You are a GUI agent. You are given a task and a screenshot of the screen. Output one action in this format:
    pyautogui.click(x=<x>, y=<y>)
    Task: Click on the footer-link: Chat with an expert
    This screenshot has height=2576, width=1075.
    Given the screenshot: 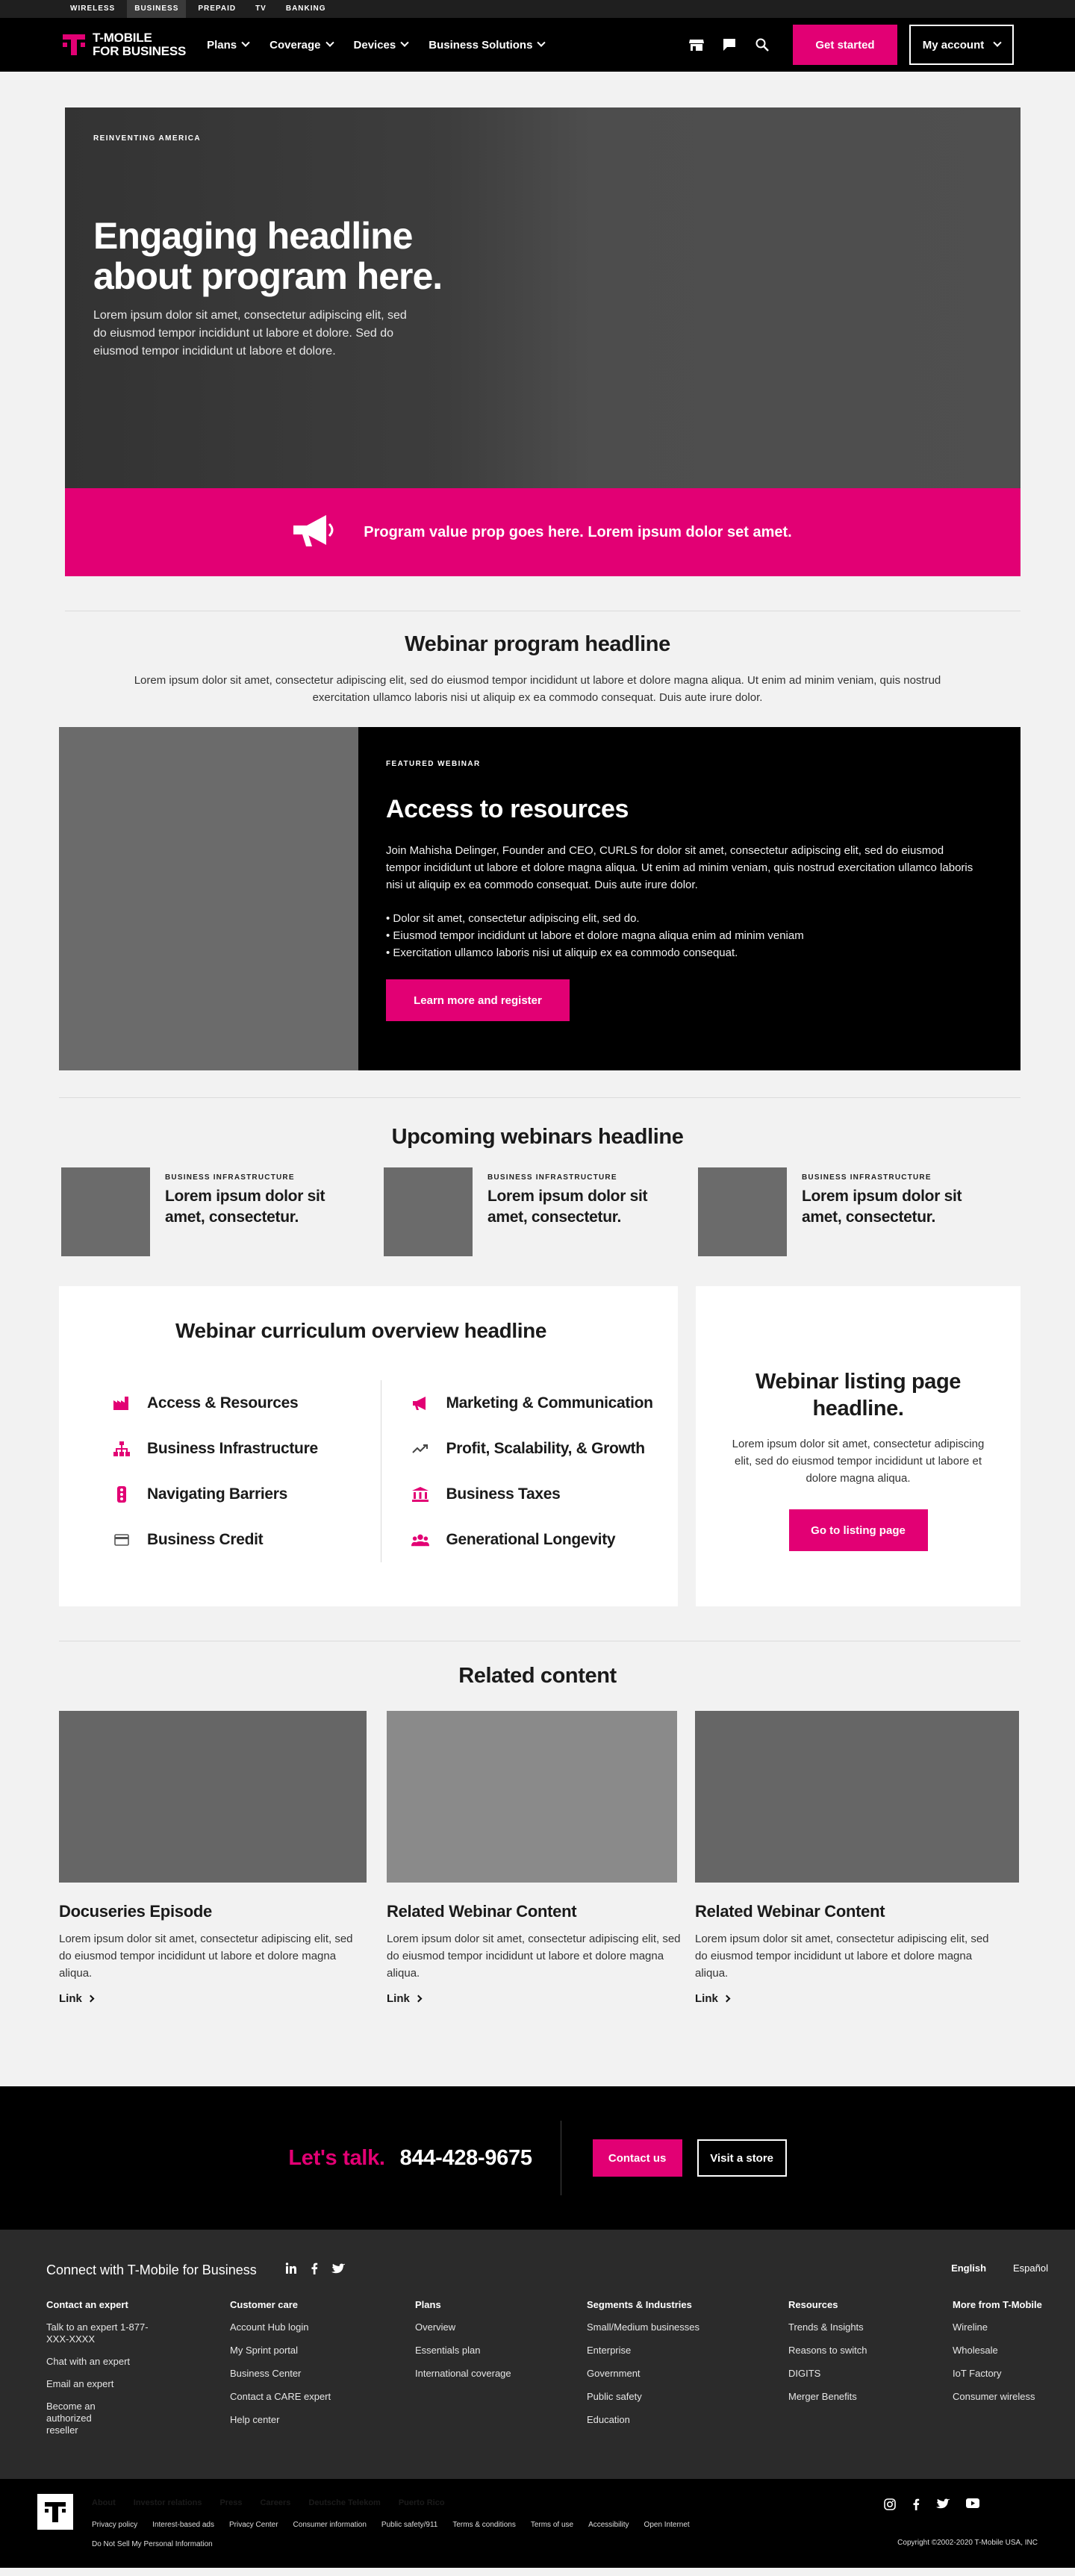 What is the action you would take?
    pyautogui.click(x=102, y=2362)
    